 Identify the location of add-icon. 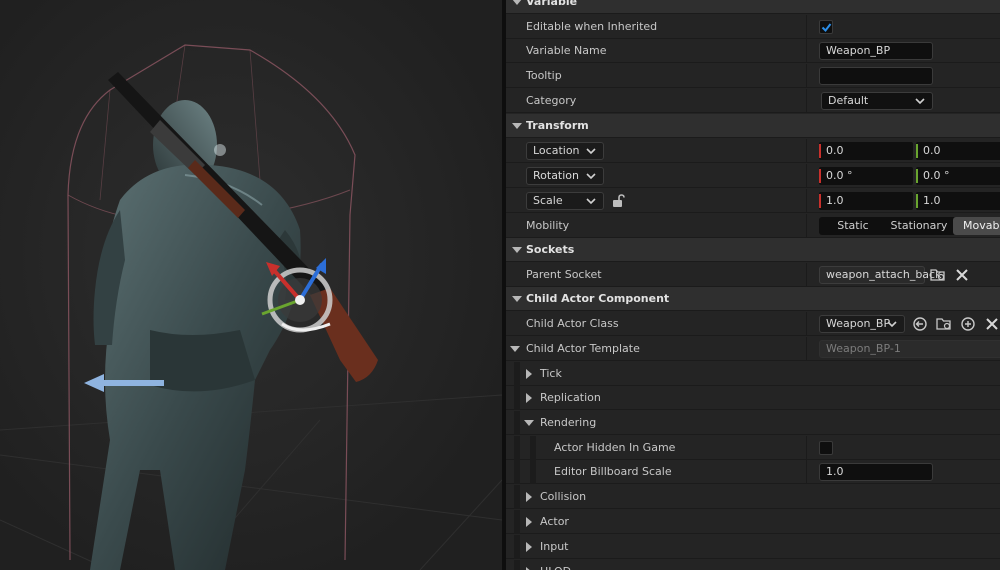
(968, 324).